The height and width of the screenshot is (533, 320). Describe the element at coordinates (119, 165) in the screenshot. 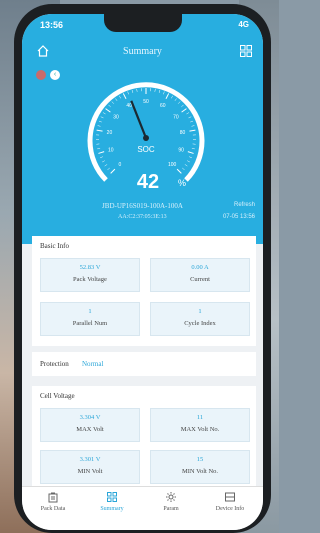

I see `gauge-tick-label: 0` at that location.